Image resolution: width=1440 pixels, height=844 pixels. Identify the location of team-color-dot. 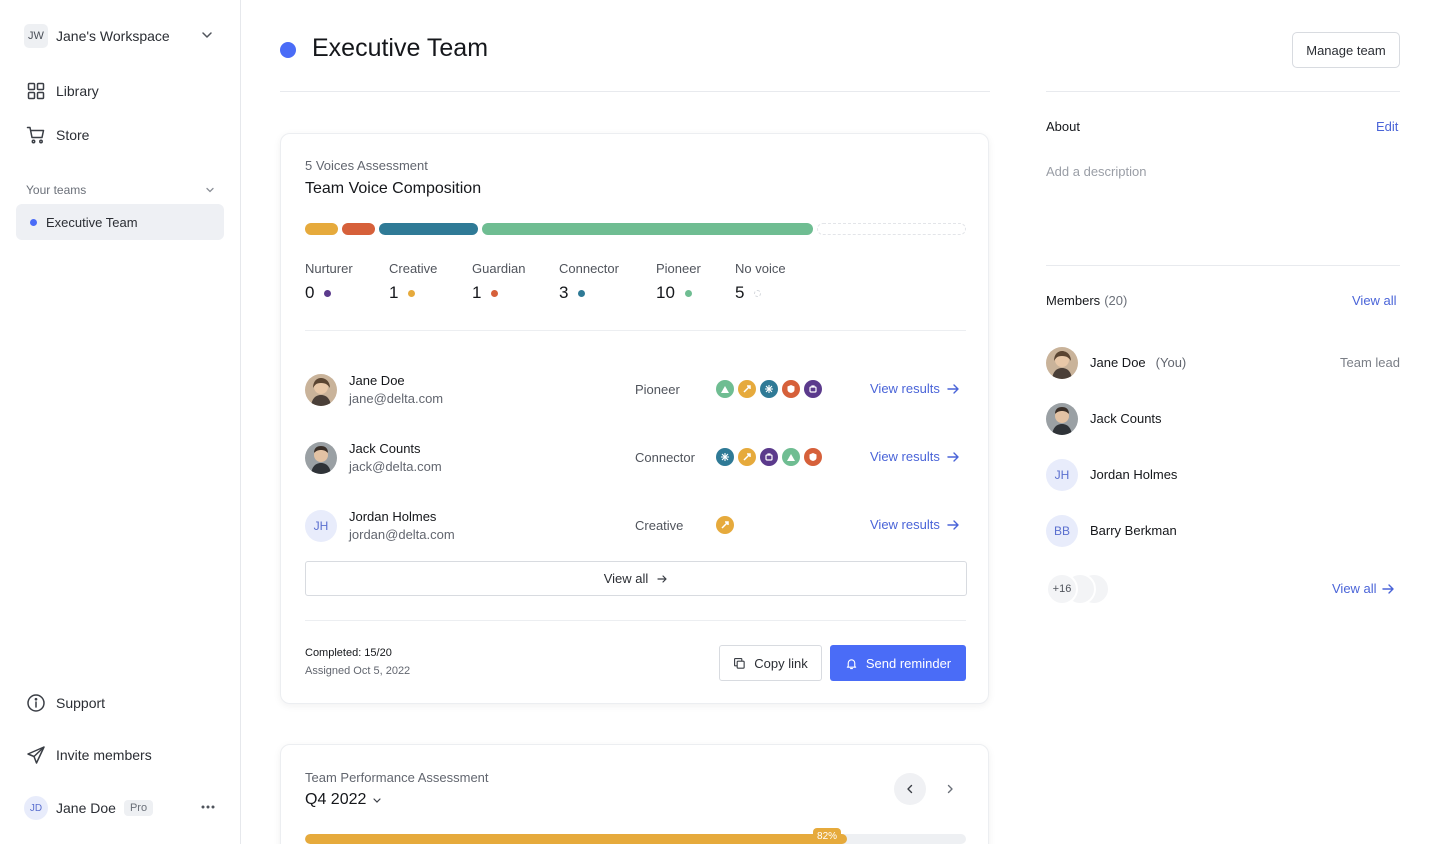
(288, 50).